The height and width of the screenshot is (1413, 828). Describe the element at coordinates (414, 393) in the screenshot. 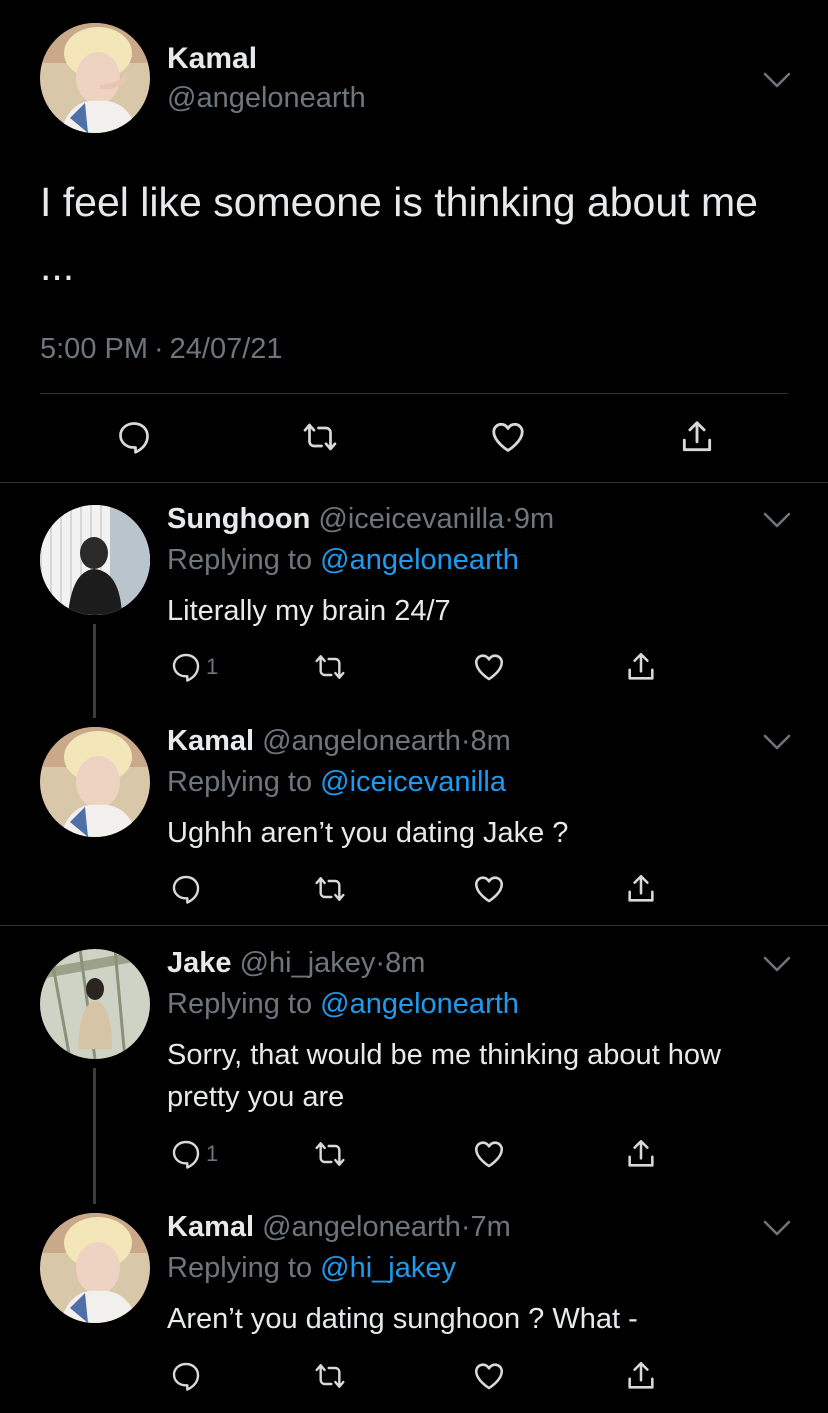

I see `divider` at that location.